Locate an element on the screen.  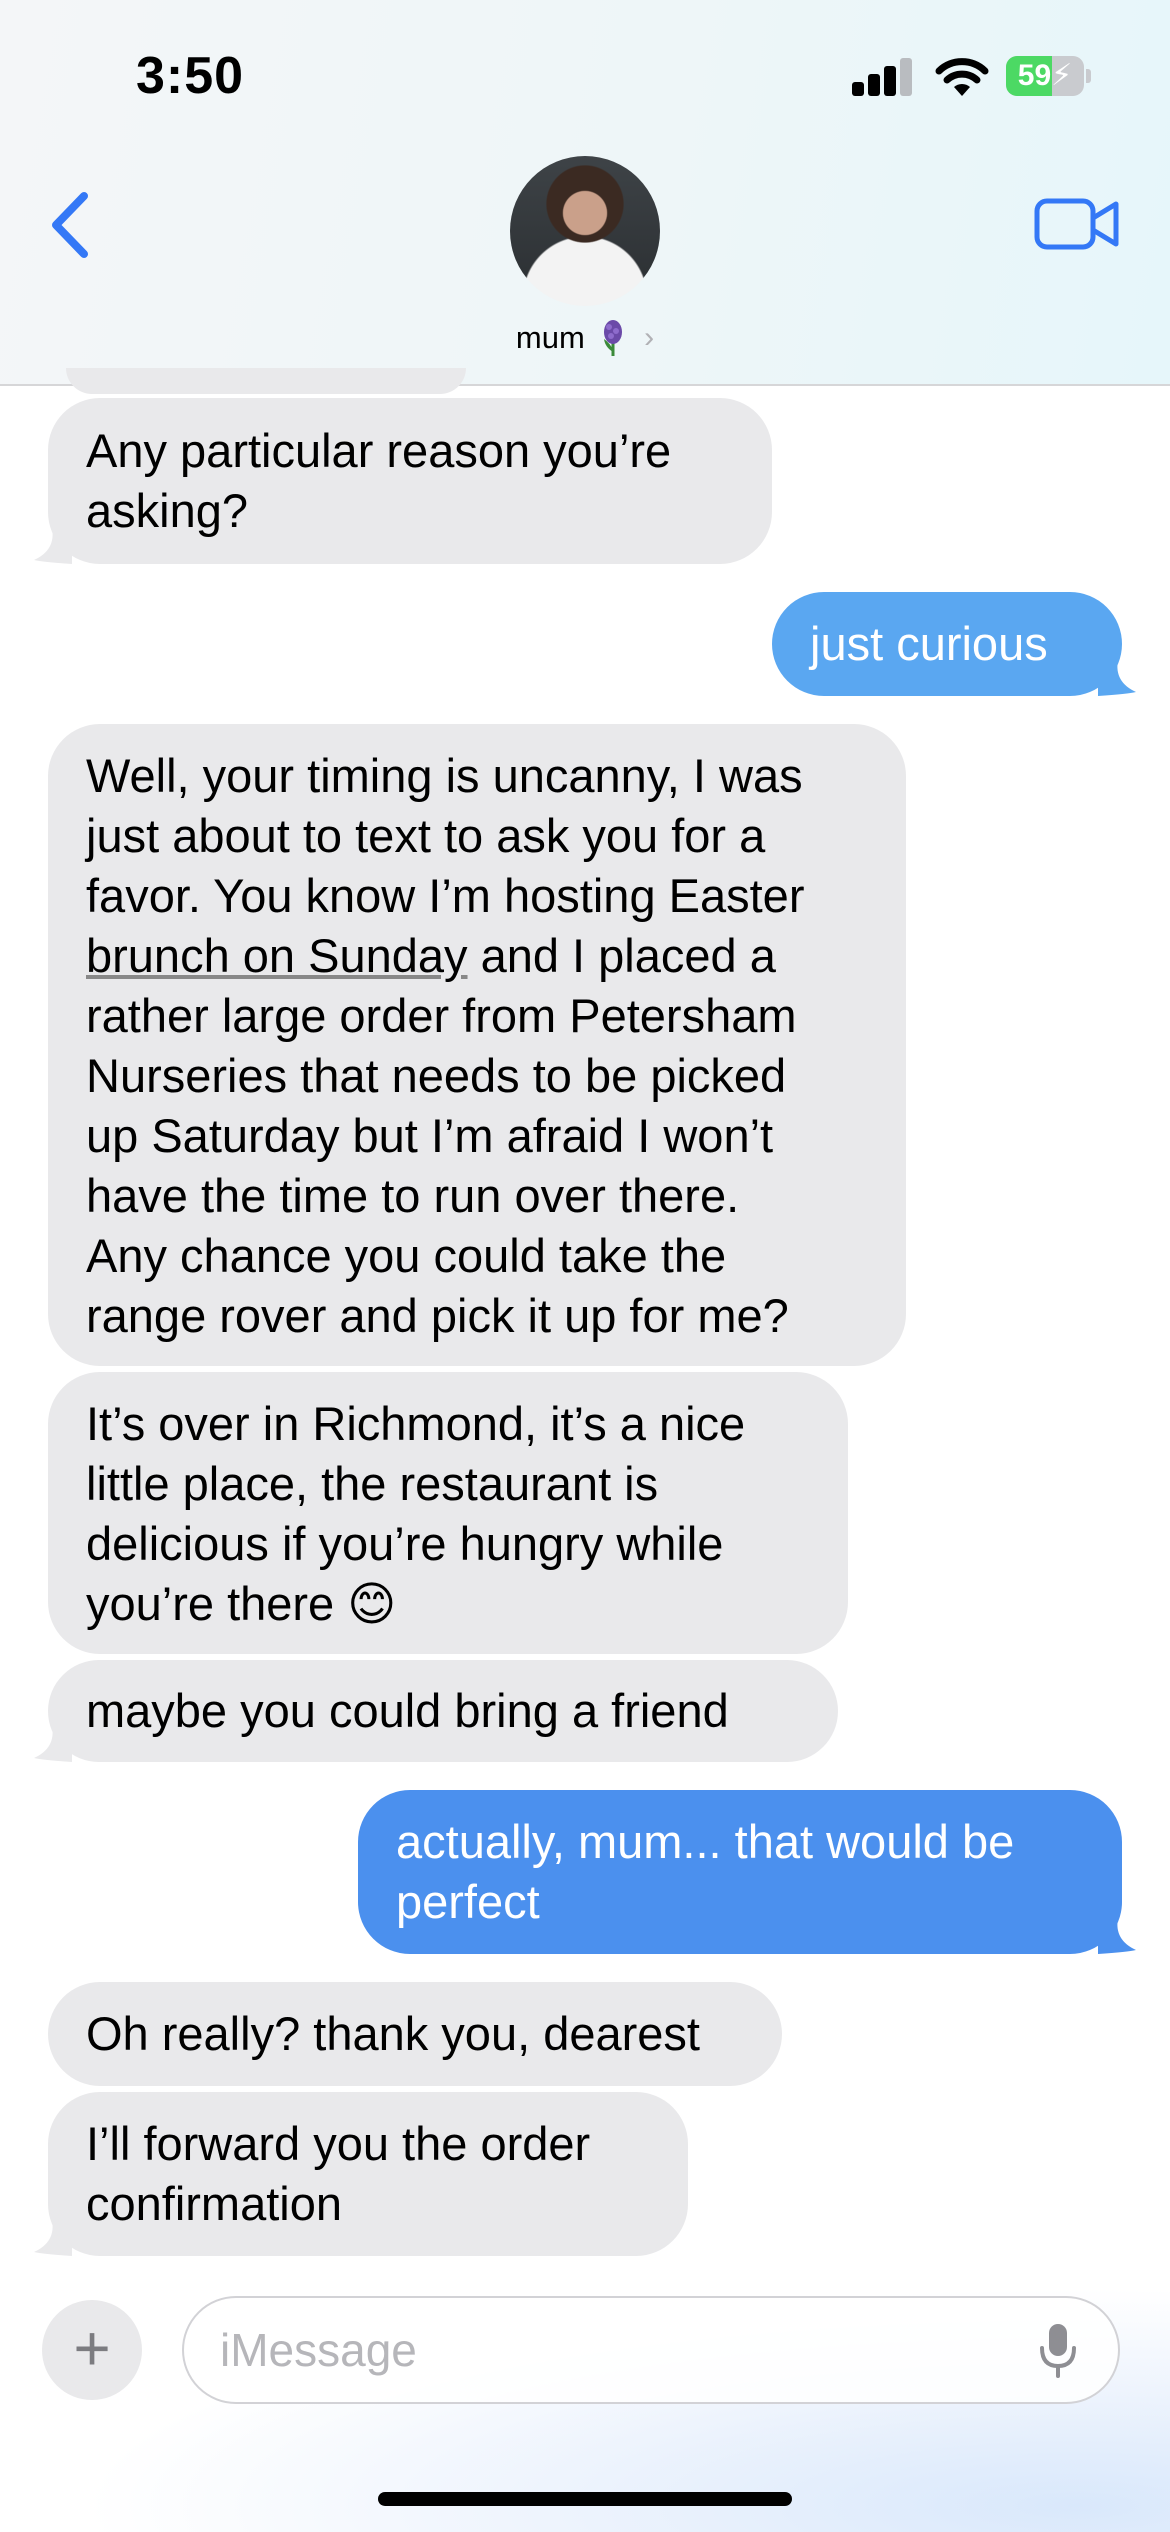
message-bubble-incoming: Any particular reason you’re asking? is located at coordinates (410, 481).